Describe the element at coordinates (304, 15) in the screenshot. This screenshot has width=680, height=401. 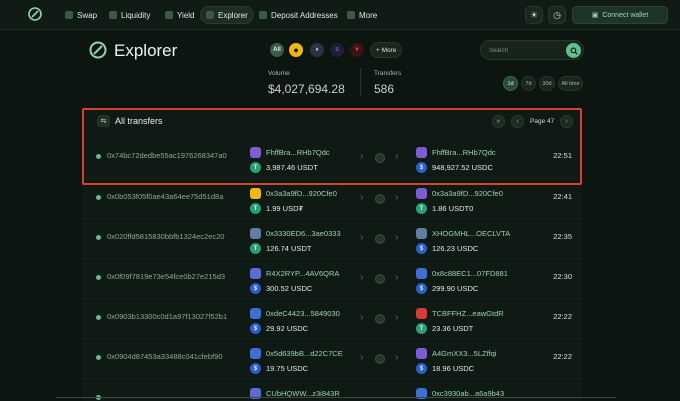
I see `nav-deposit-label: Deposit Addresses` at that location.